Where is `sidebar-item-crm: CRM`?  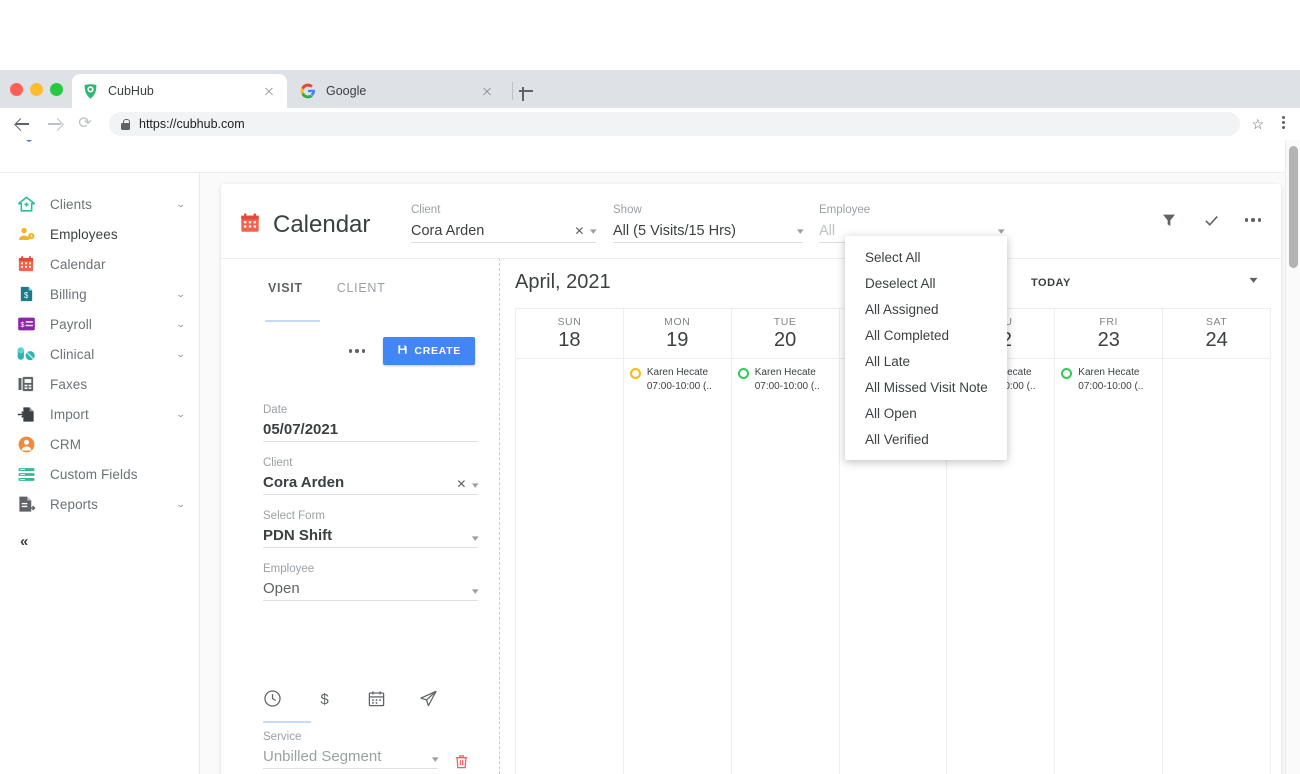 sidebar-item-crm: CRM is located at coordinates (99, 444).